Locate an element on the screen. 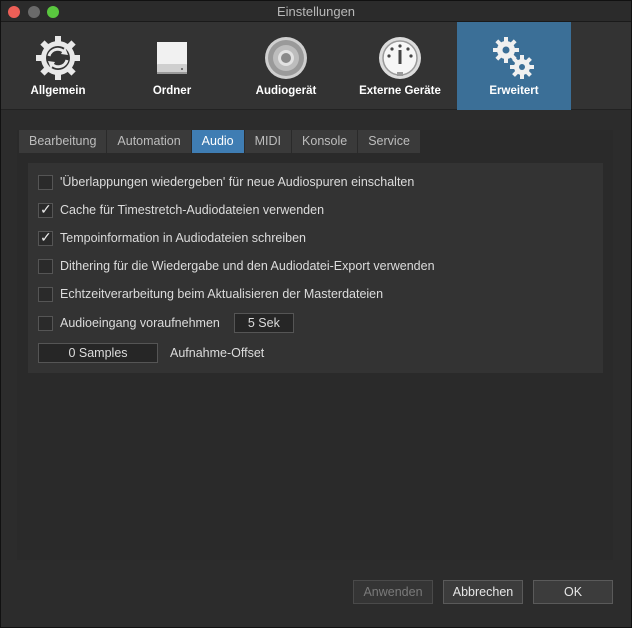 The image size is (632, 628). offset-row: 0 Samples Aufnahme-Offset is located at coordinates (151, 353).